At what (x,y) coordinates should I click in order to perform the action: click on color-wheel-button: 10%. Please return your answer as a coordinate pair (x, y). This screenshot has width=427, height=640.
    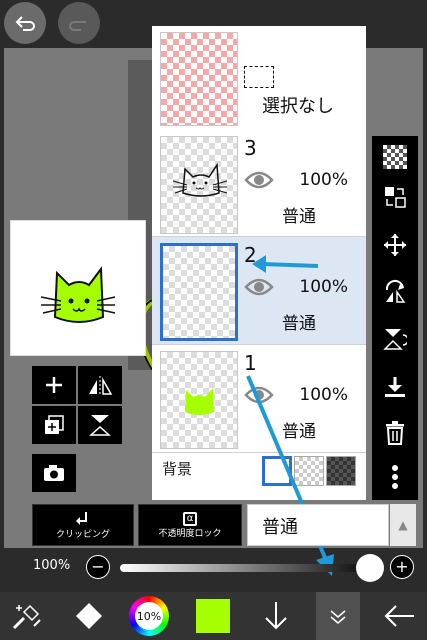
    Looking at the image, I should click on (149, 616).